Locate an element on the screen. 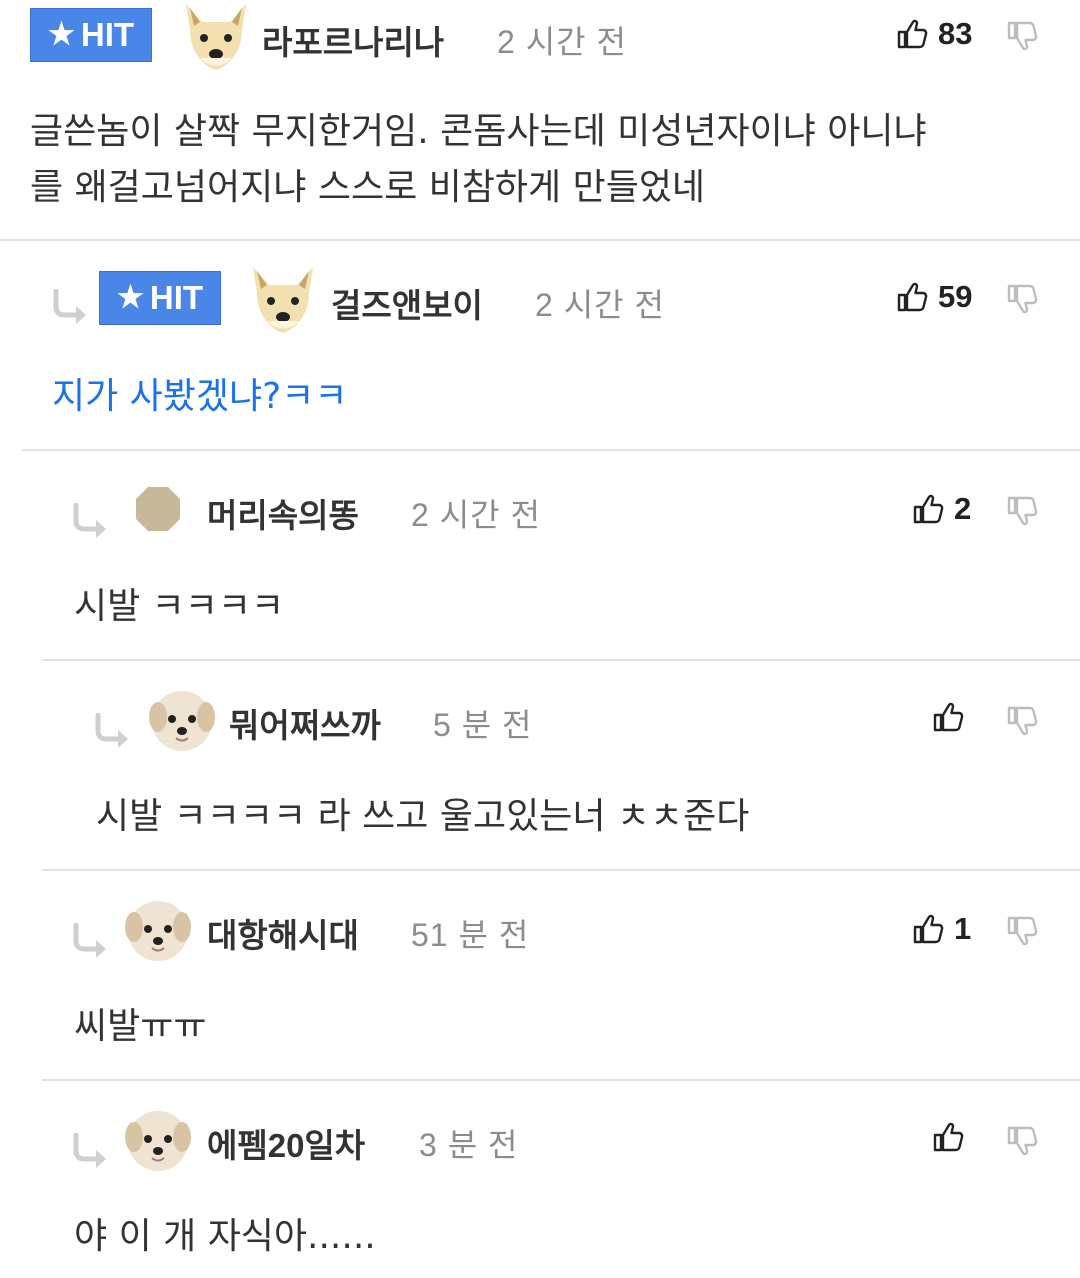 This screenshot has width=1080, height=1278. nickname: 머리속의똥 is located at coordinates (283, 513).